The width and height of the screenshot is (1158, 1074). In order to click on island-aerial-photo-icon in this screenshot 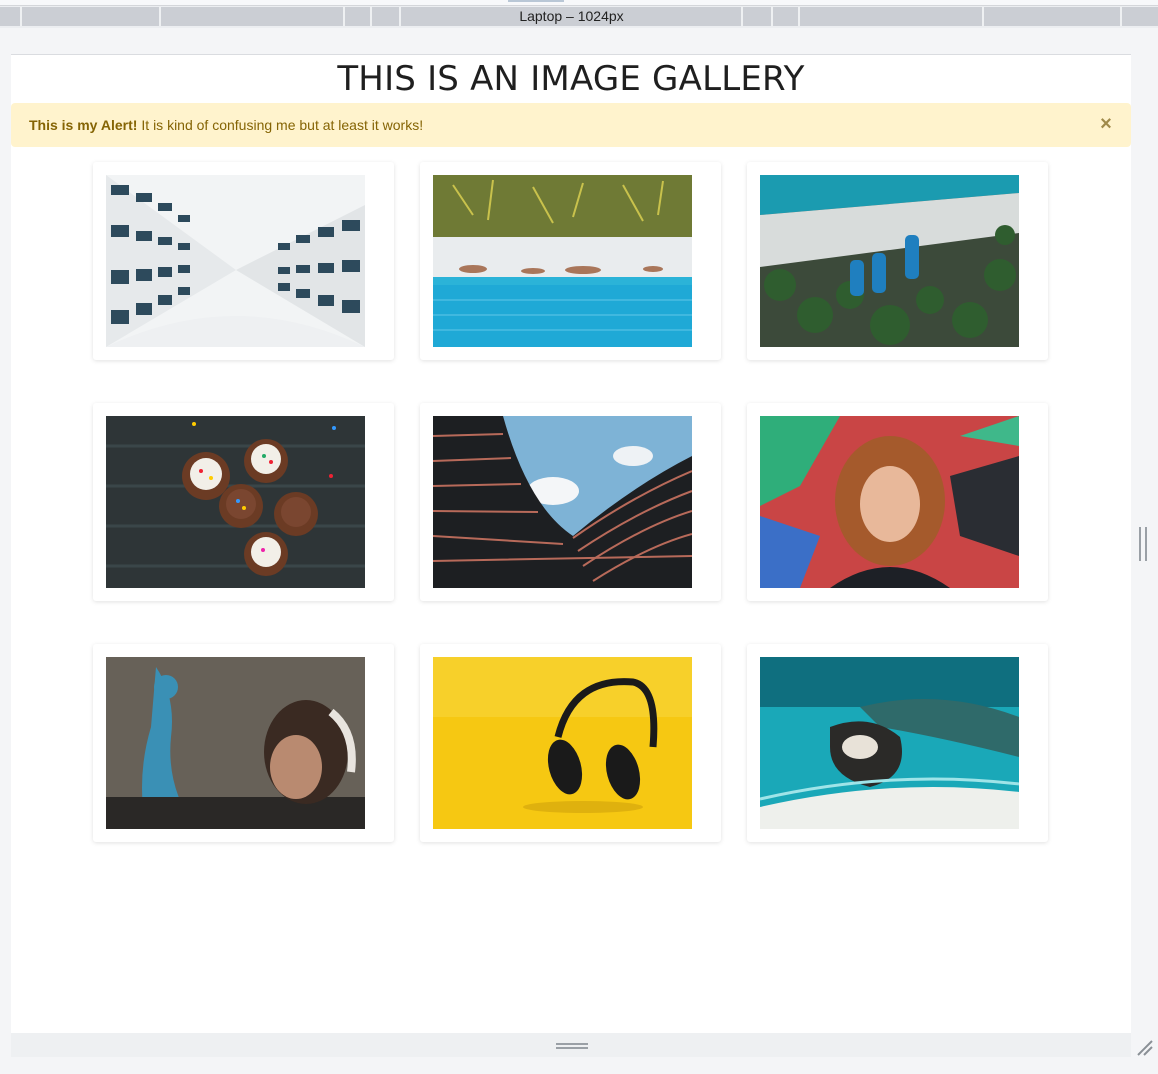, I will do `click(889, 743)`.